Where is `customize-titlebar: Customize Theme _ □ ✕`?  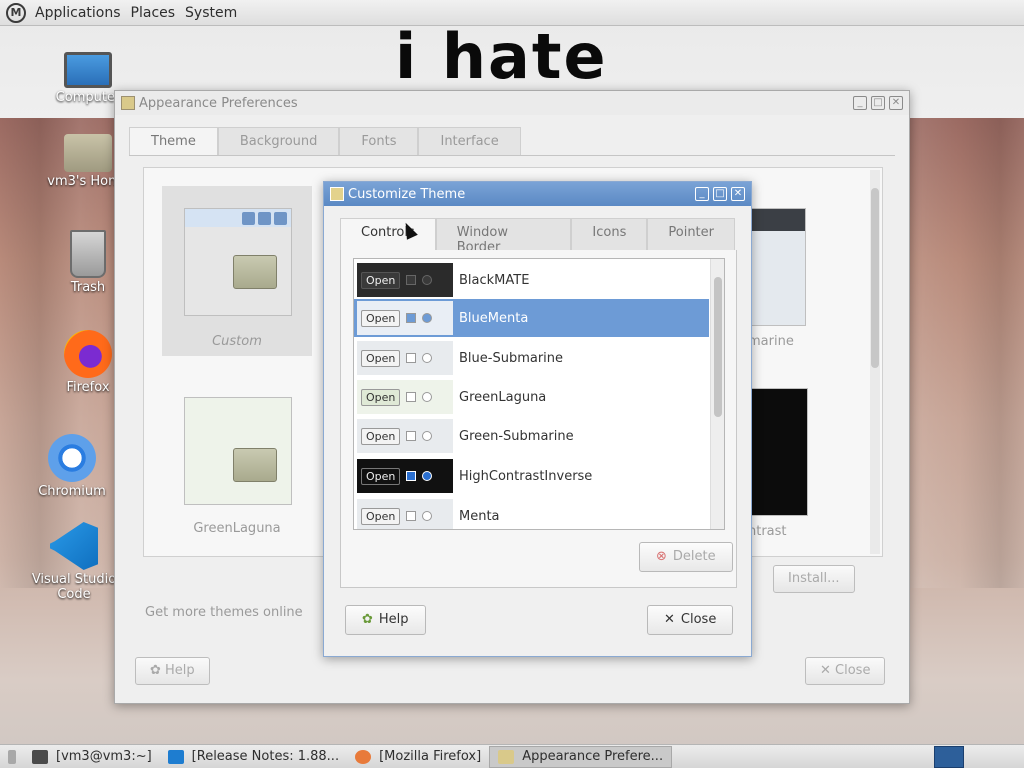
customize-titlebar: Customize Theme _ □ ✕ is located at coordinates (537, 194).